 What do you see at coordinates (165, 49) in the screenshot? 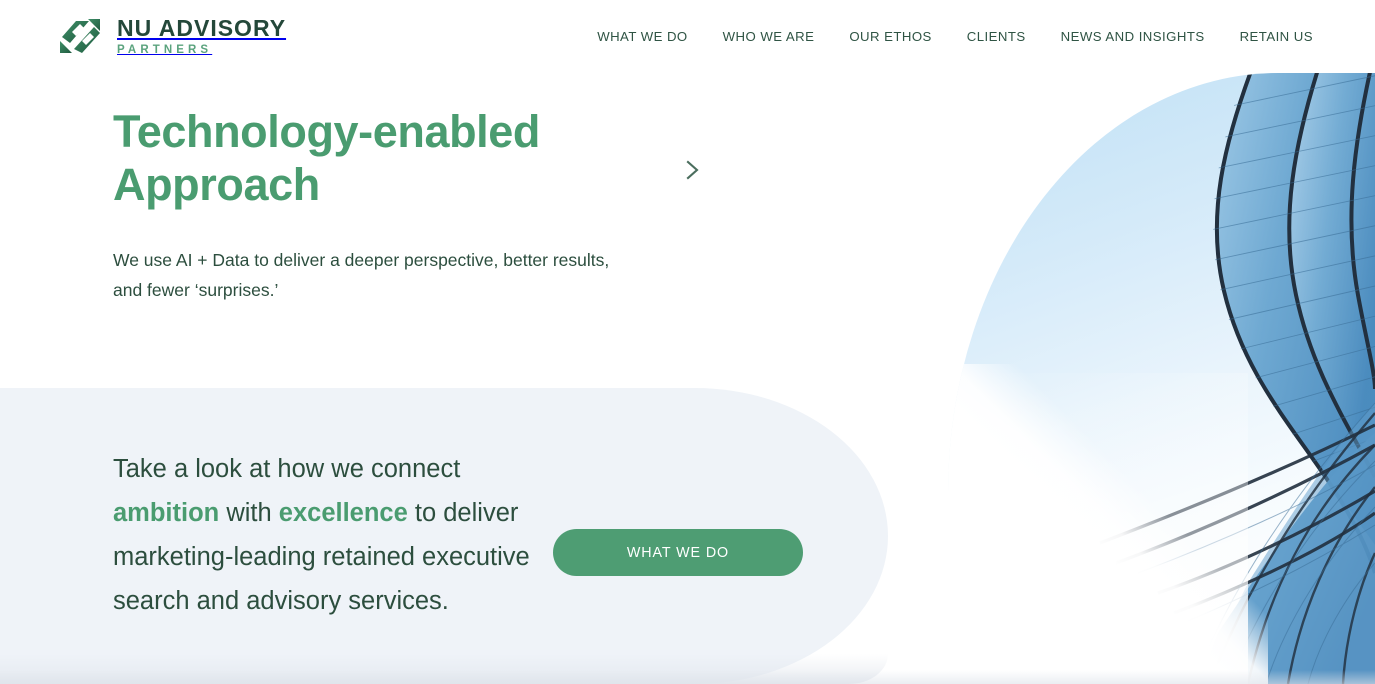
I see `brand-subtitle: PARTNERS` at bounding box center [165, 49].